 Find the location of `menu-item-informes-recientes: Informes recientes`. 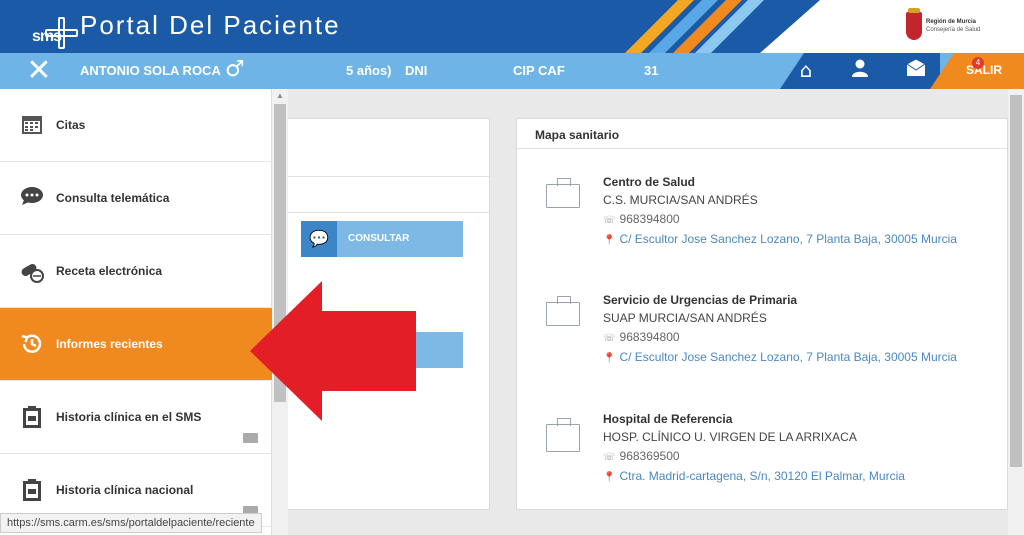

menu-item-informes-recientes: Informes recientes is located at coordinates (136, 344).